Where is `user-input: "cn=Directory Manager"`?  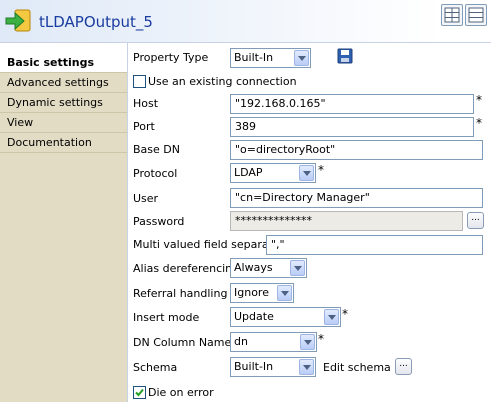 user-input: "cn=Directory Manager" is located at coordinates (356, 198).